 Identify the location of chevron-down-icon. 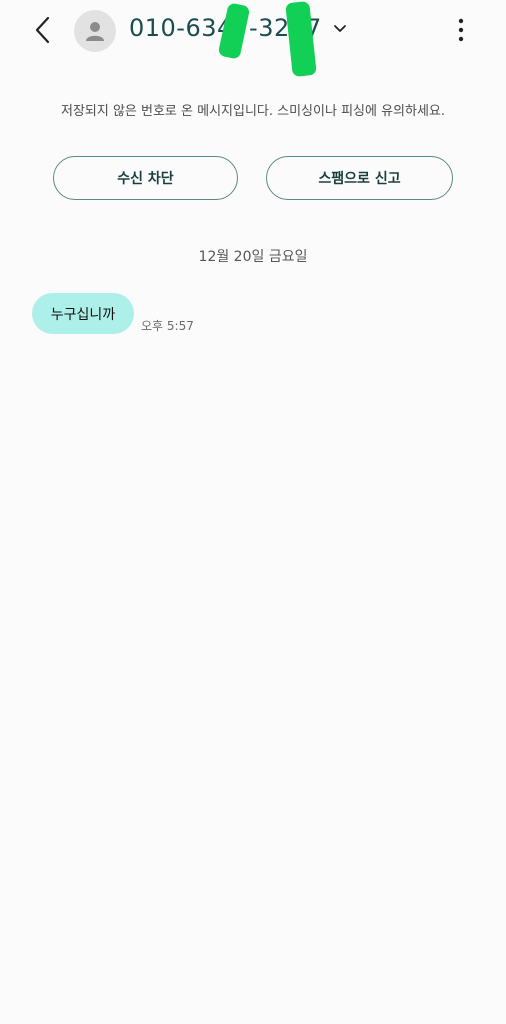
(340, 28).